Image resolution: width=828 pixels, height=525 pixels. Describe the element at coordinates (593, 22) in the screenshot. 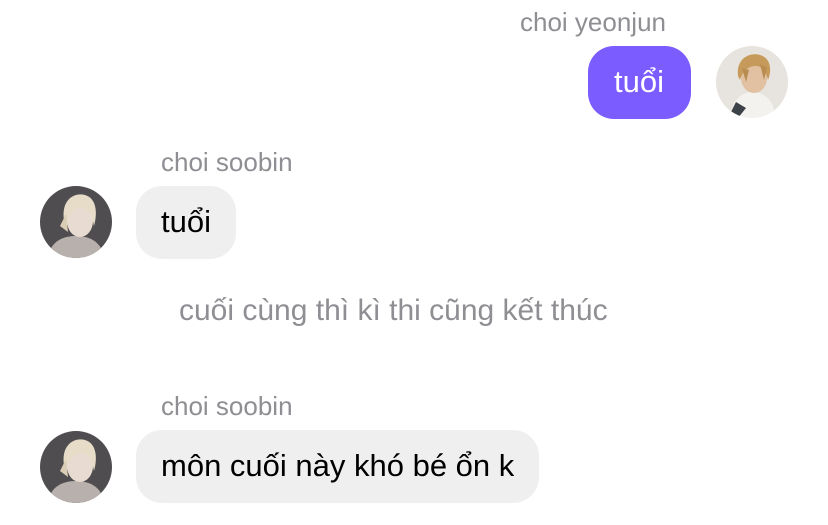

I see `sender-name: choi yeonjun` at that location.